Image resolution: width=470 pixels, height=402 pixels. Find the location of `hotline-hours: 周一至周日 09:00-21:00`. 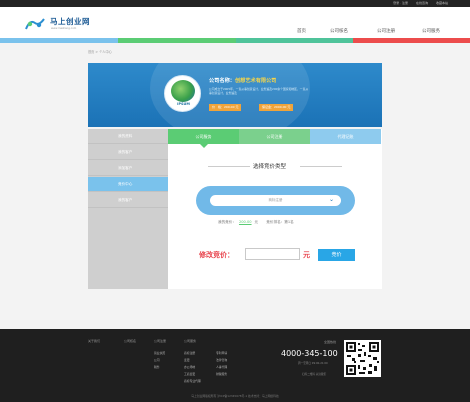

hotline-hours: 周一至周日 09:00-21:00 is located at coordinates (313, 363).